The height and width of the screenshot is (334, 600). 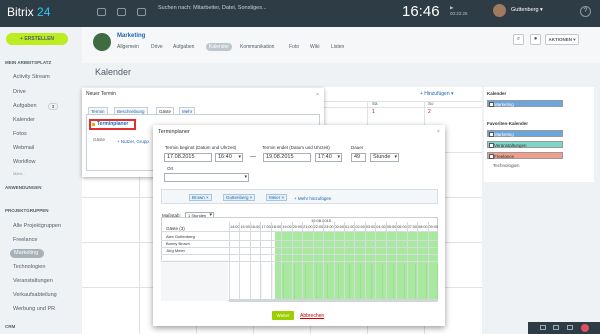 I want to click on section-groups: PROJEKTGRUPPEN, so click(x=27, y=210).